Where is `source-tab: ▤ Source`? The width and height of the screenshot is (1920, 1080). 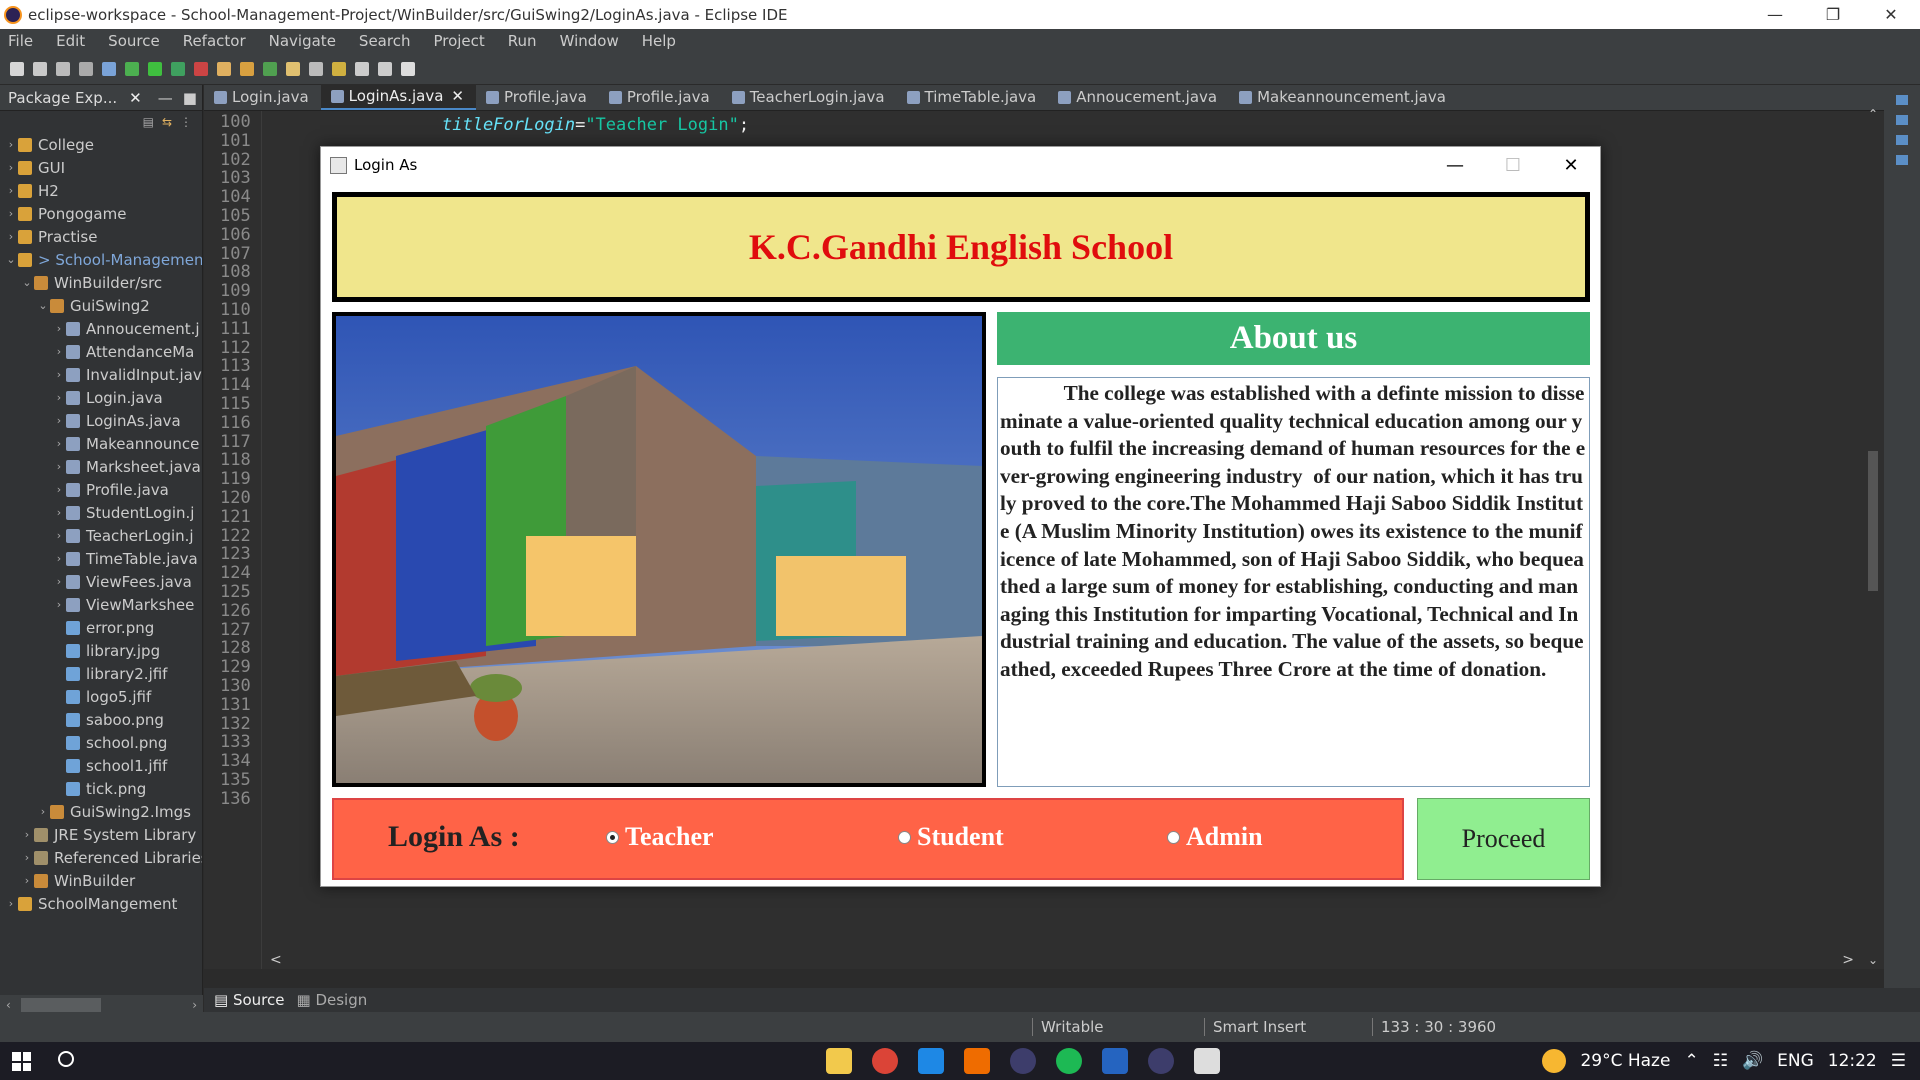 source-tab: ▤ Source is located at coordinates (249, 1000).